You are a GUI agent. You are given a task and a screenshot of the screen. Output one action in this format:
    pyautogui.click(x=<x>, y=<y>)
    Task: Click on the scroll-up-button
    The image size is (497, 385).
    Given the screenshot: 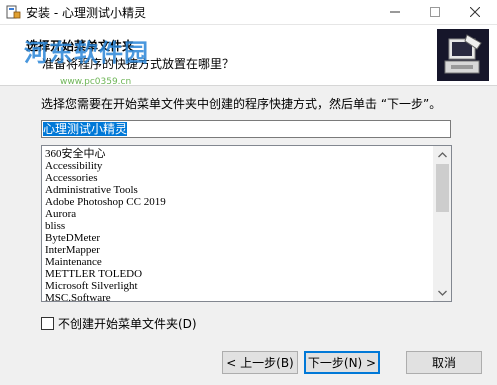 What is the action you would take?
    pyautogui.click(x=442, y=154)
    